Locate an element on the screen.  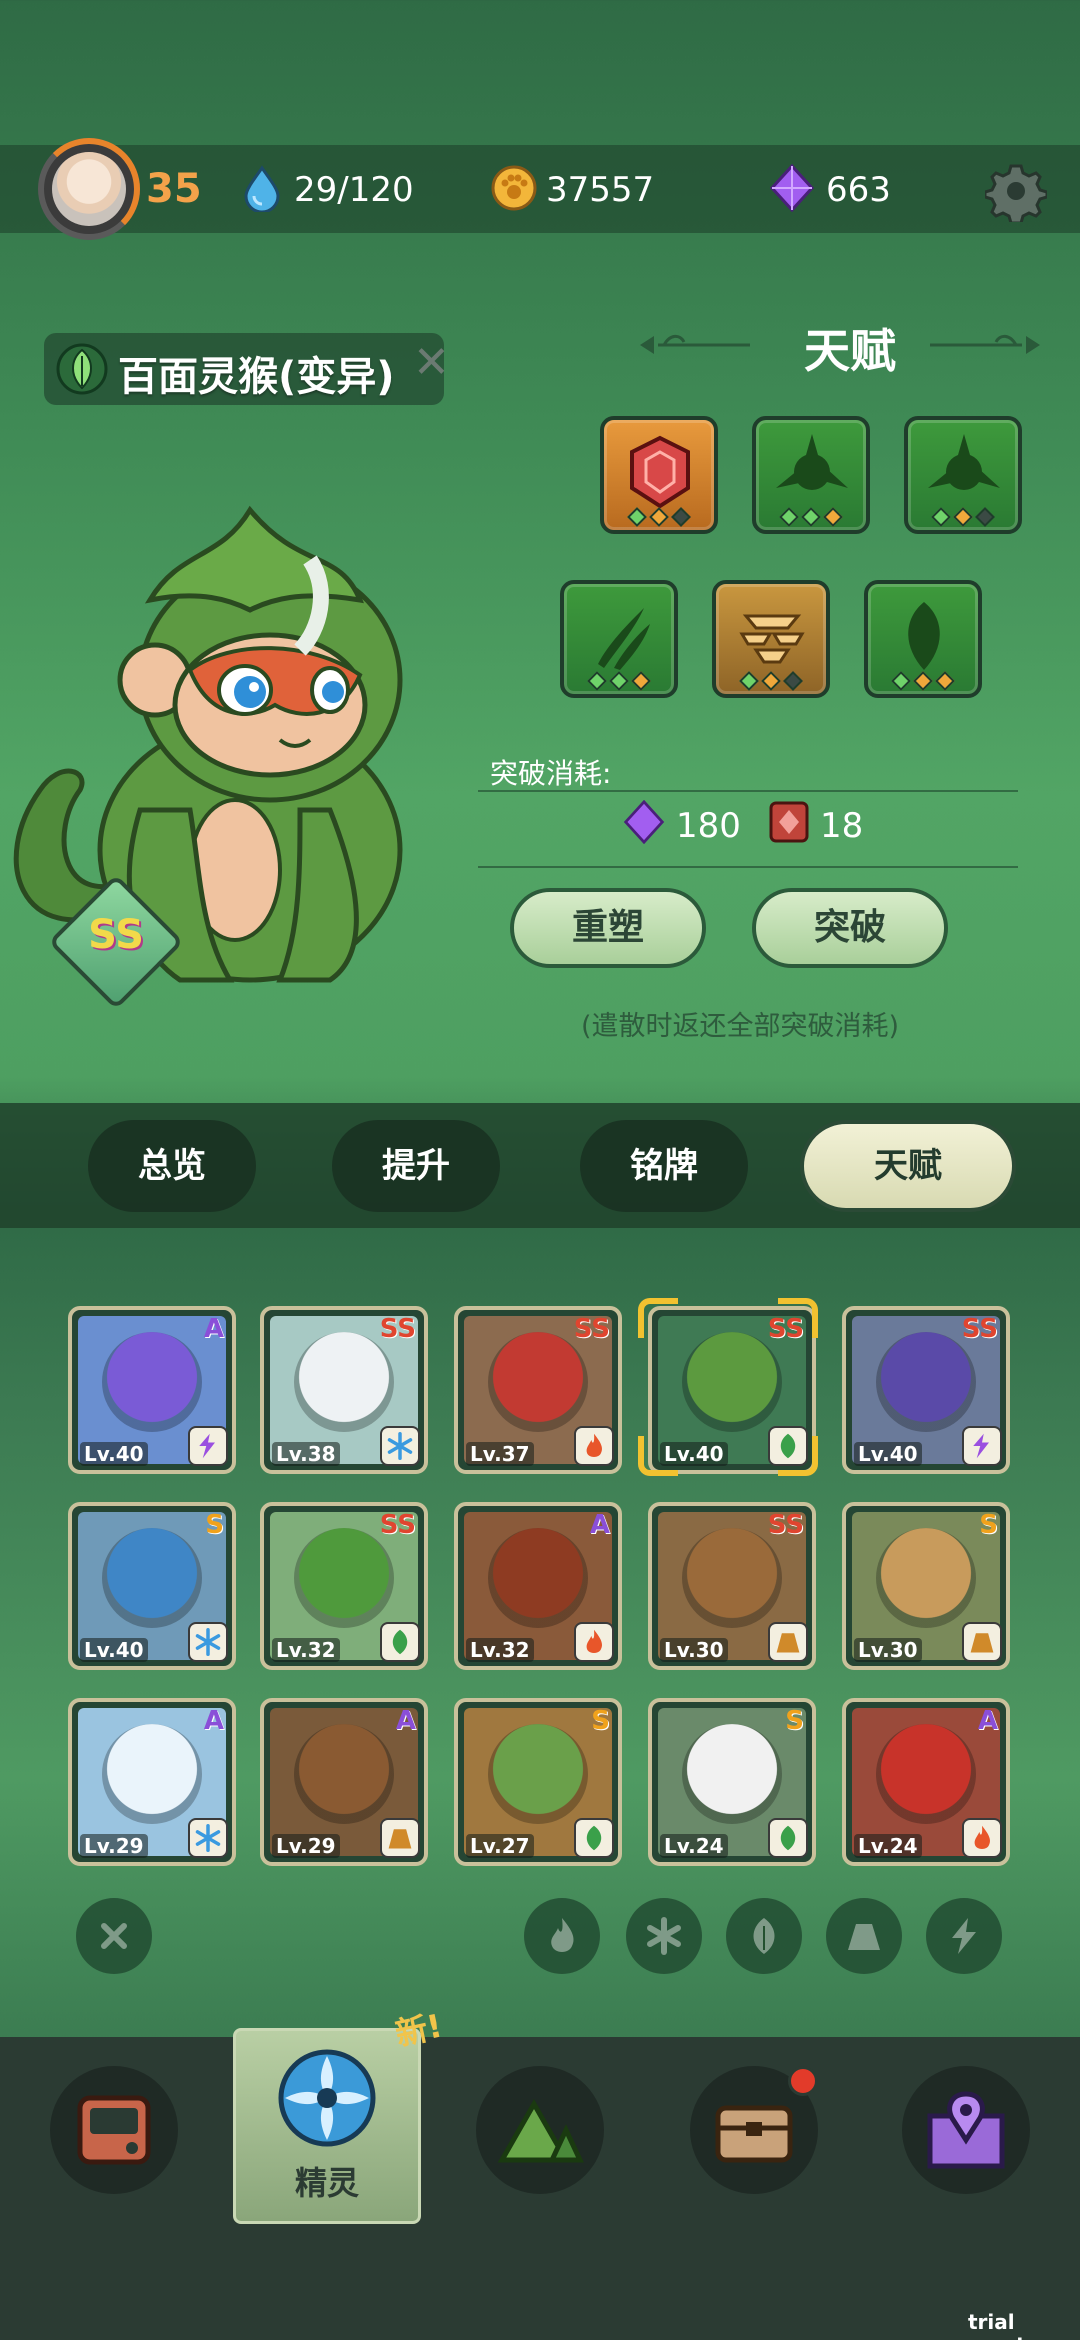
pet-level: Lv.38 is located at coordinates (306, 1454).